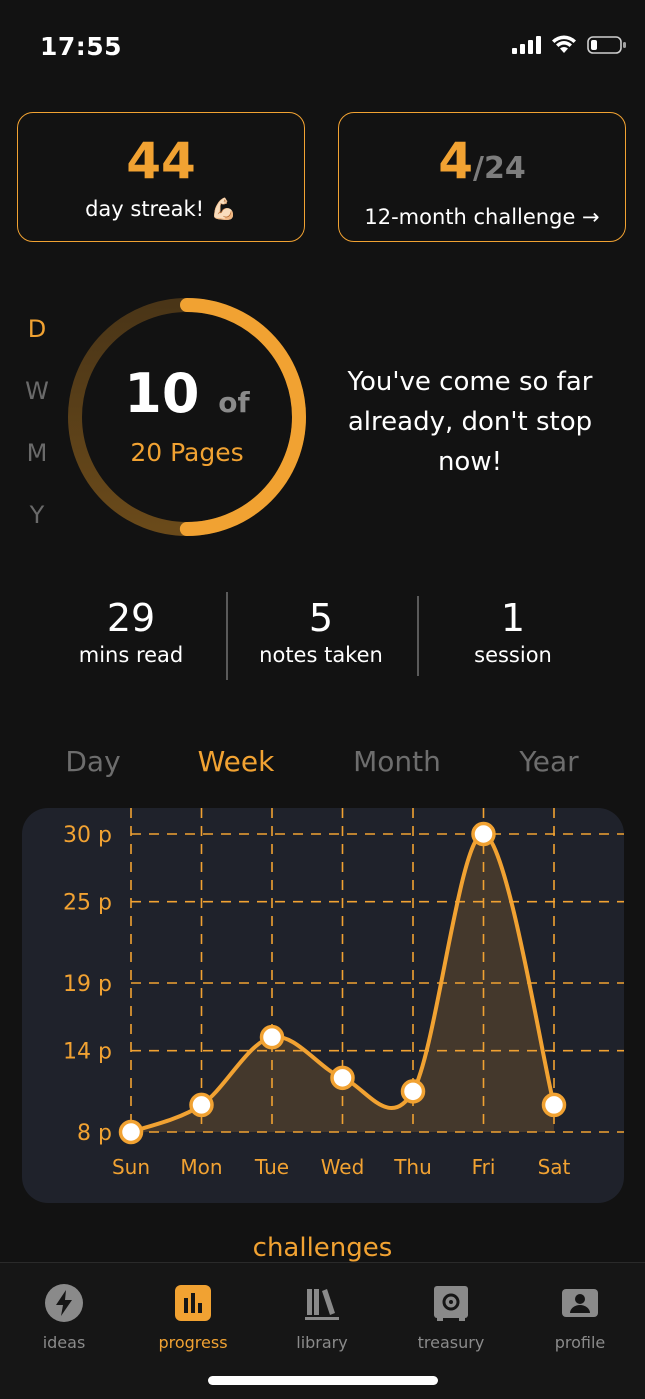 The image size is (645, 1399). What do you see at coordinates (580, 1342) in the screenshot?
I see `tab-label: profile` at bounding box center [580, 1342].